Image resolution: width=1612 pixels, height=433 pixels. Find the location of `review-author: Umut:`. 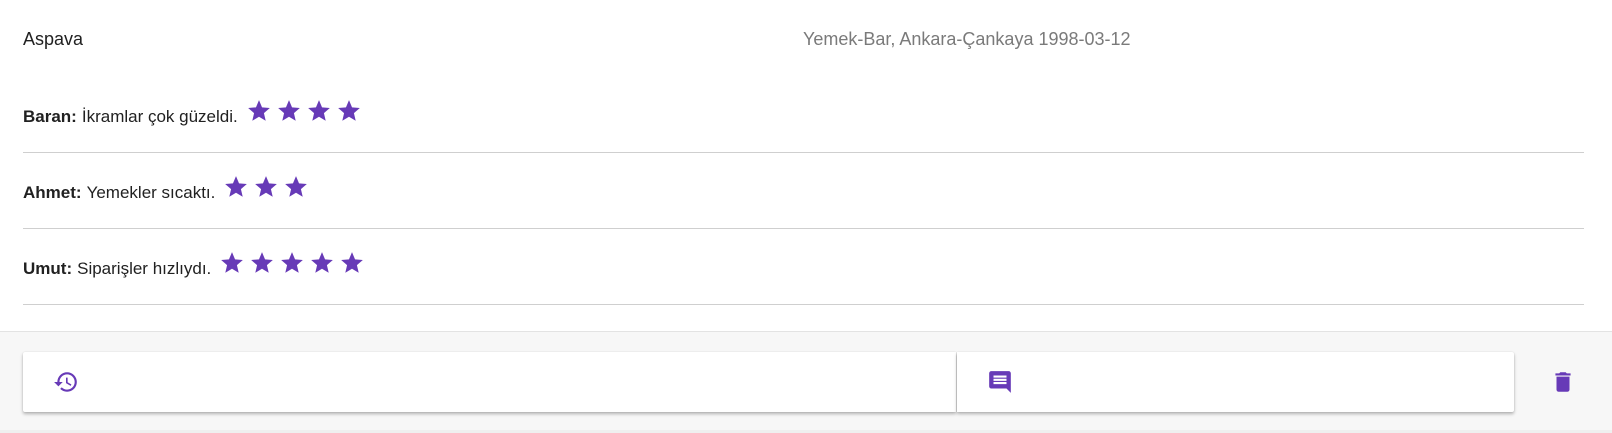

review-author: Umut: is located at coordinates (48, 268).